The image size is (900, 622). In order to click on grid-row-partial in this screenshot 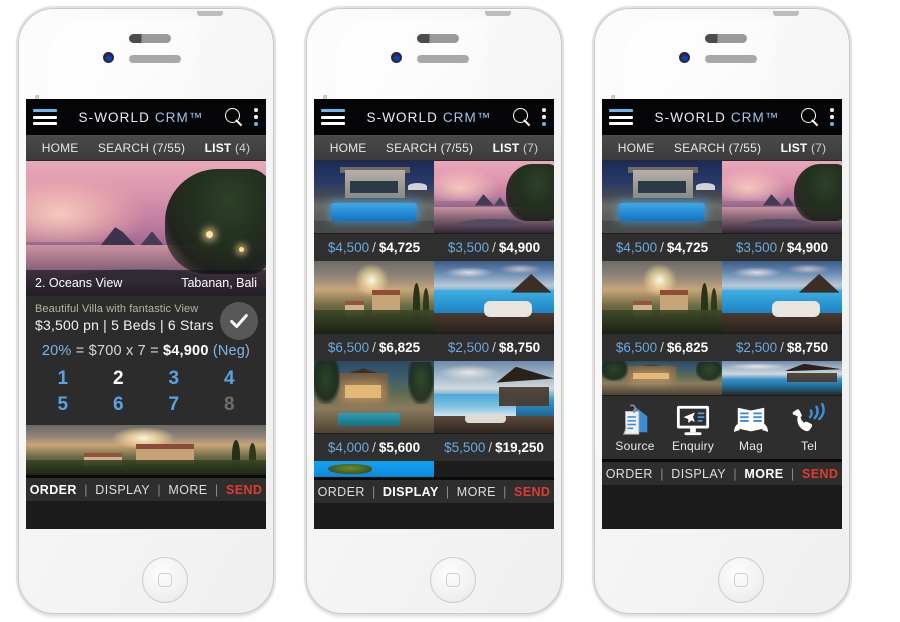, I will do `click(722, 378)`.